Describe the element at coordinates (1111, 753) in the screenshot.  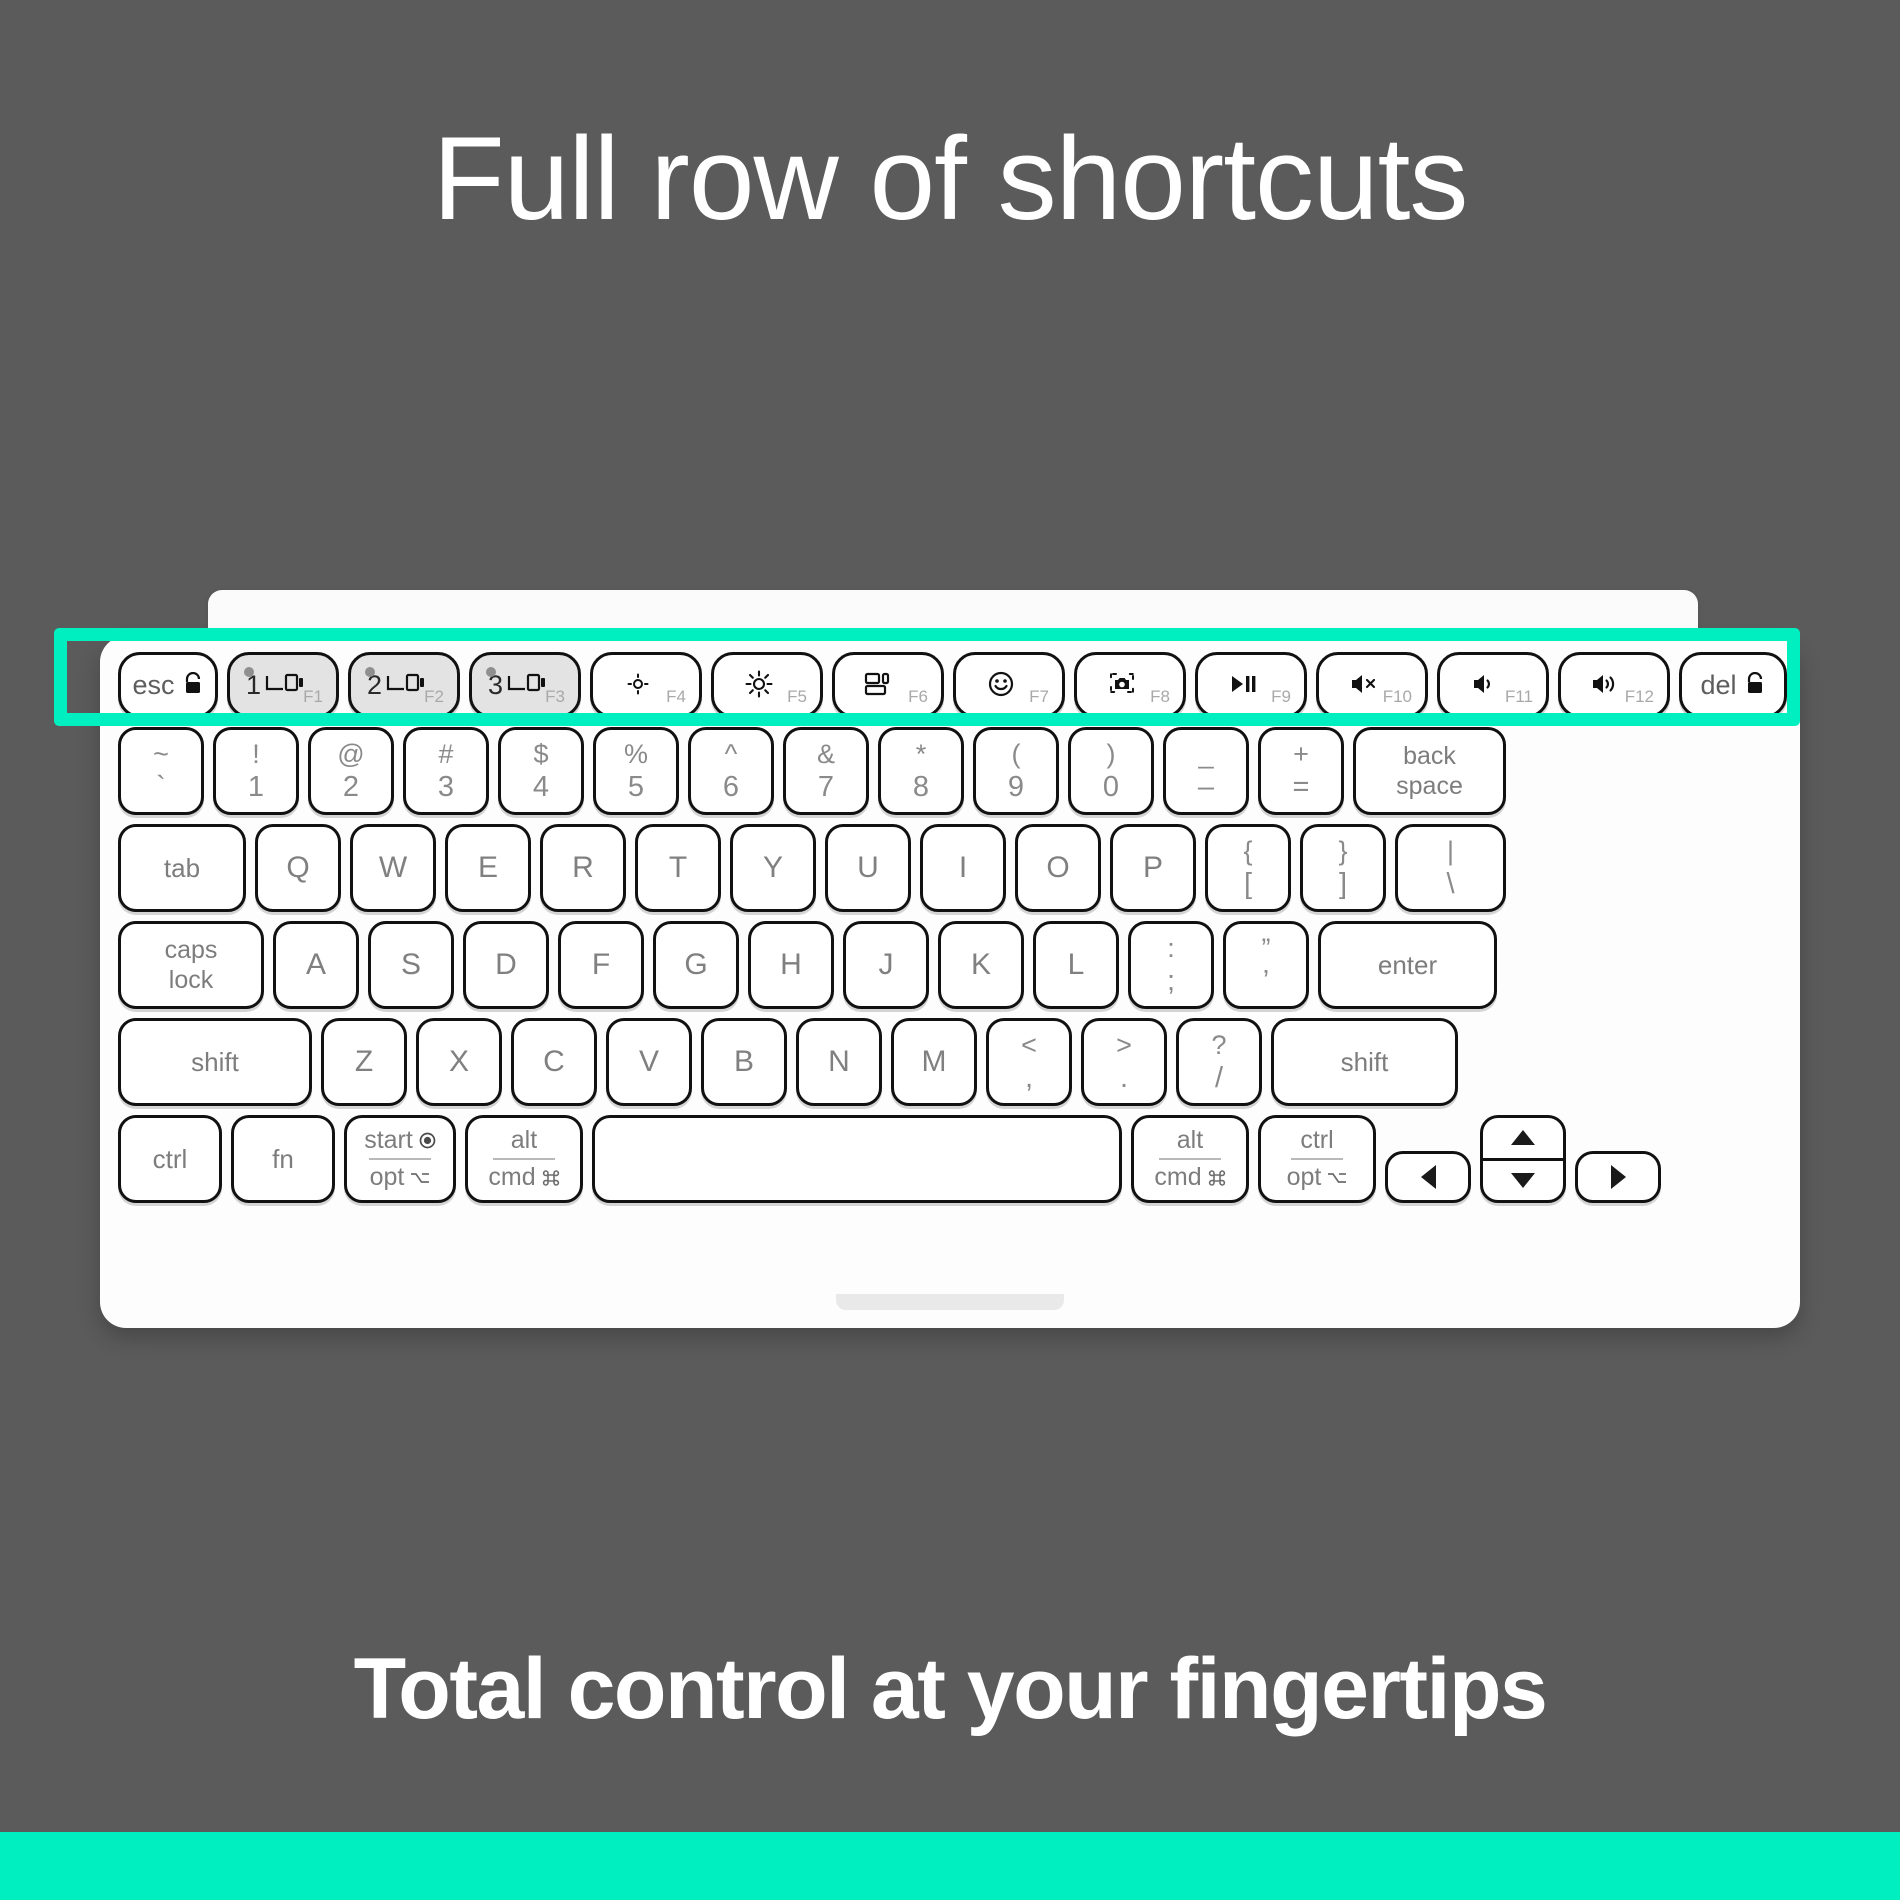
I see `key-legend-top: )` at that location.